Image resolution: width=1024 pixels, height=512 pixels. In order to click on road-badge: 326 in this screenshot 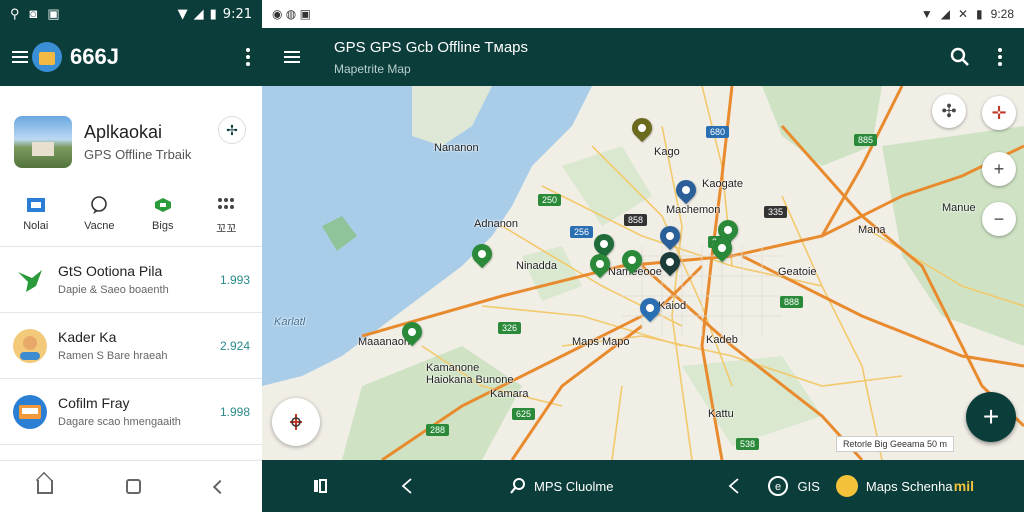, I will do `click(510, 328)`.